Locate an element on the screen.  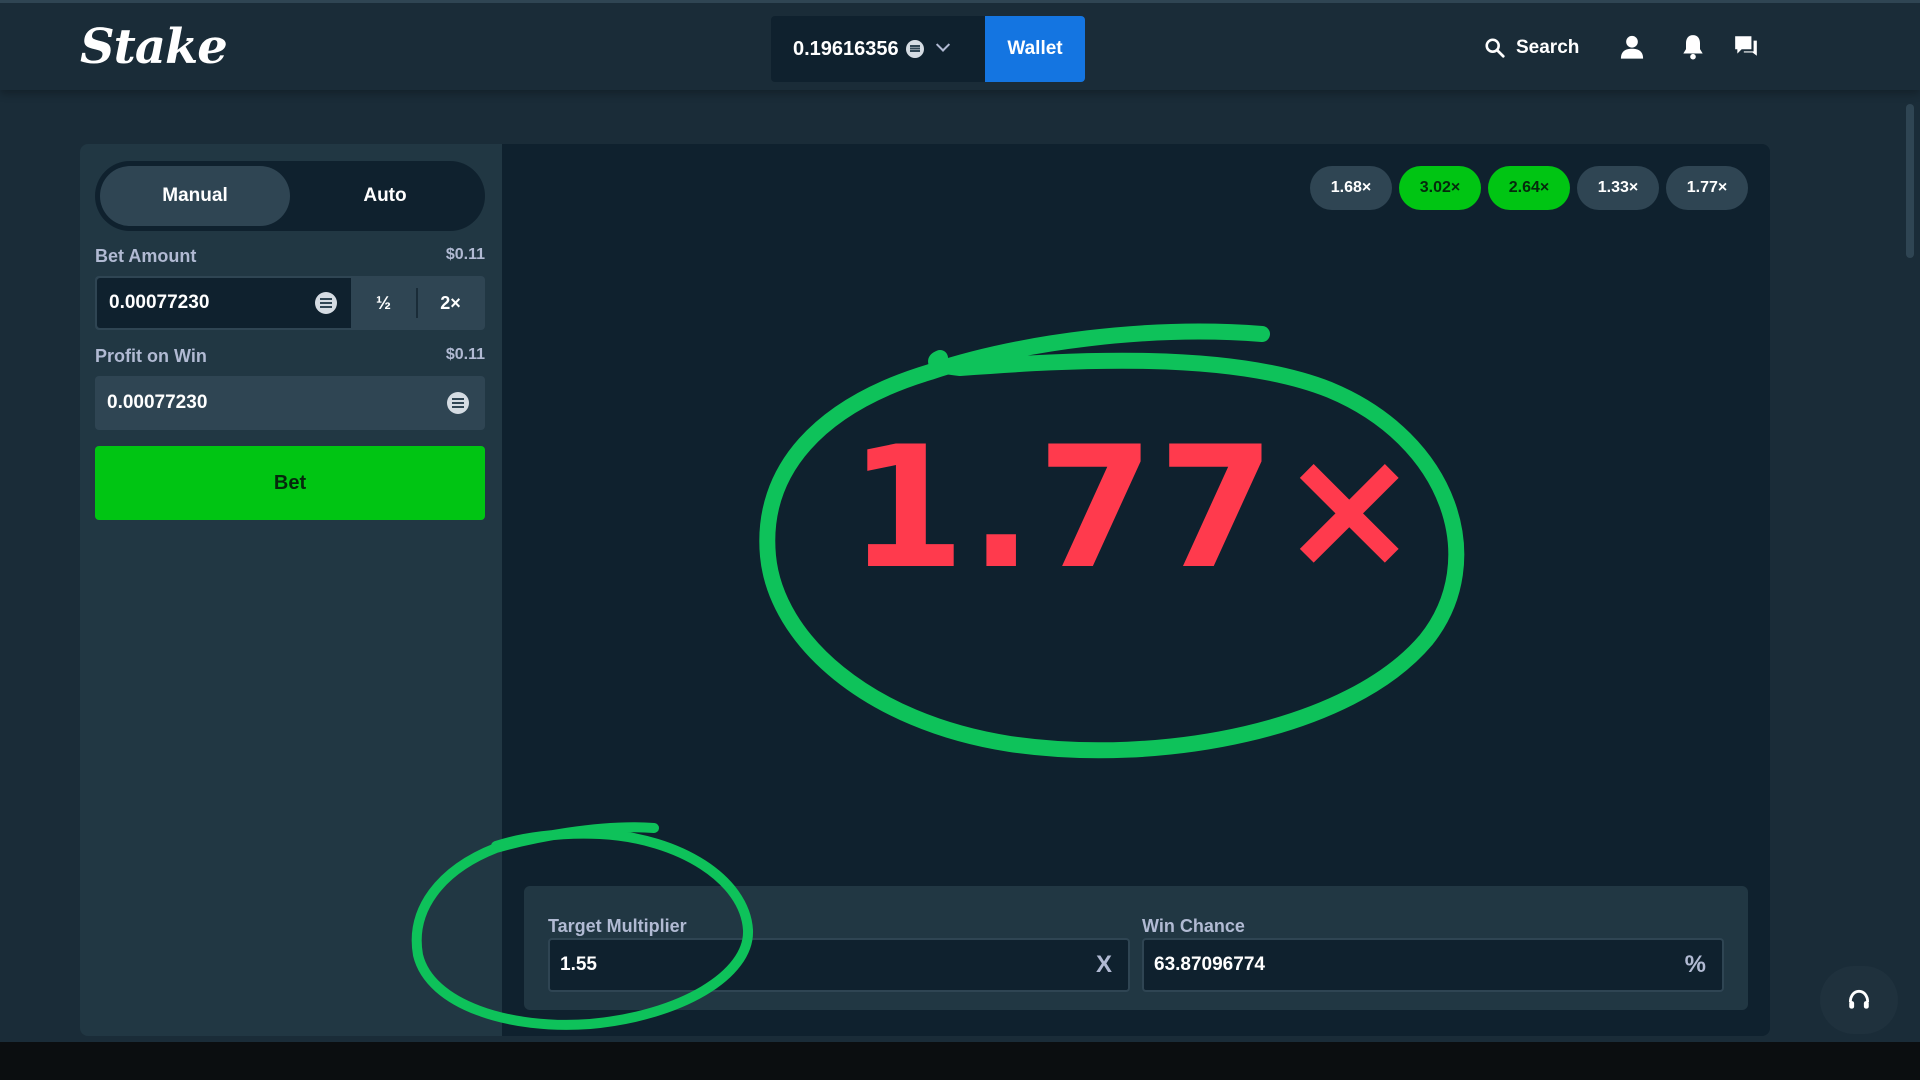
auto-mode-tab: Auto is located at coordinates (385, 196).